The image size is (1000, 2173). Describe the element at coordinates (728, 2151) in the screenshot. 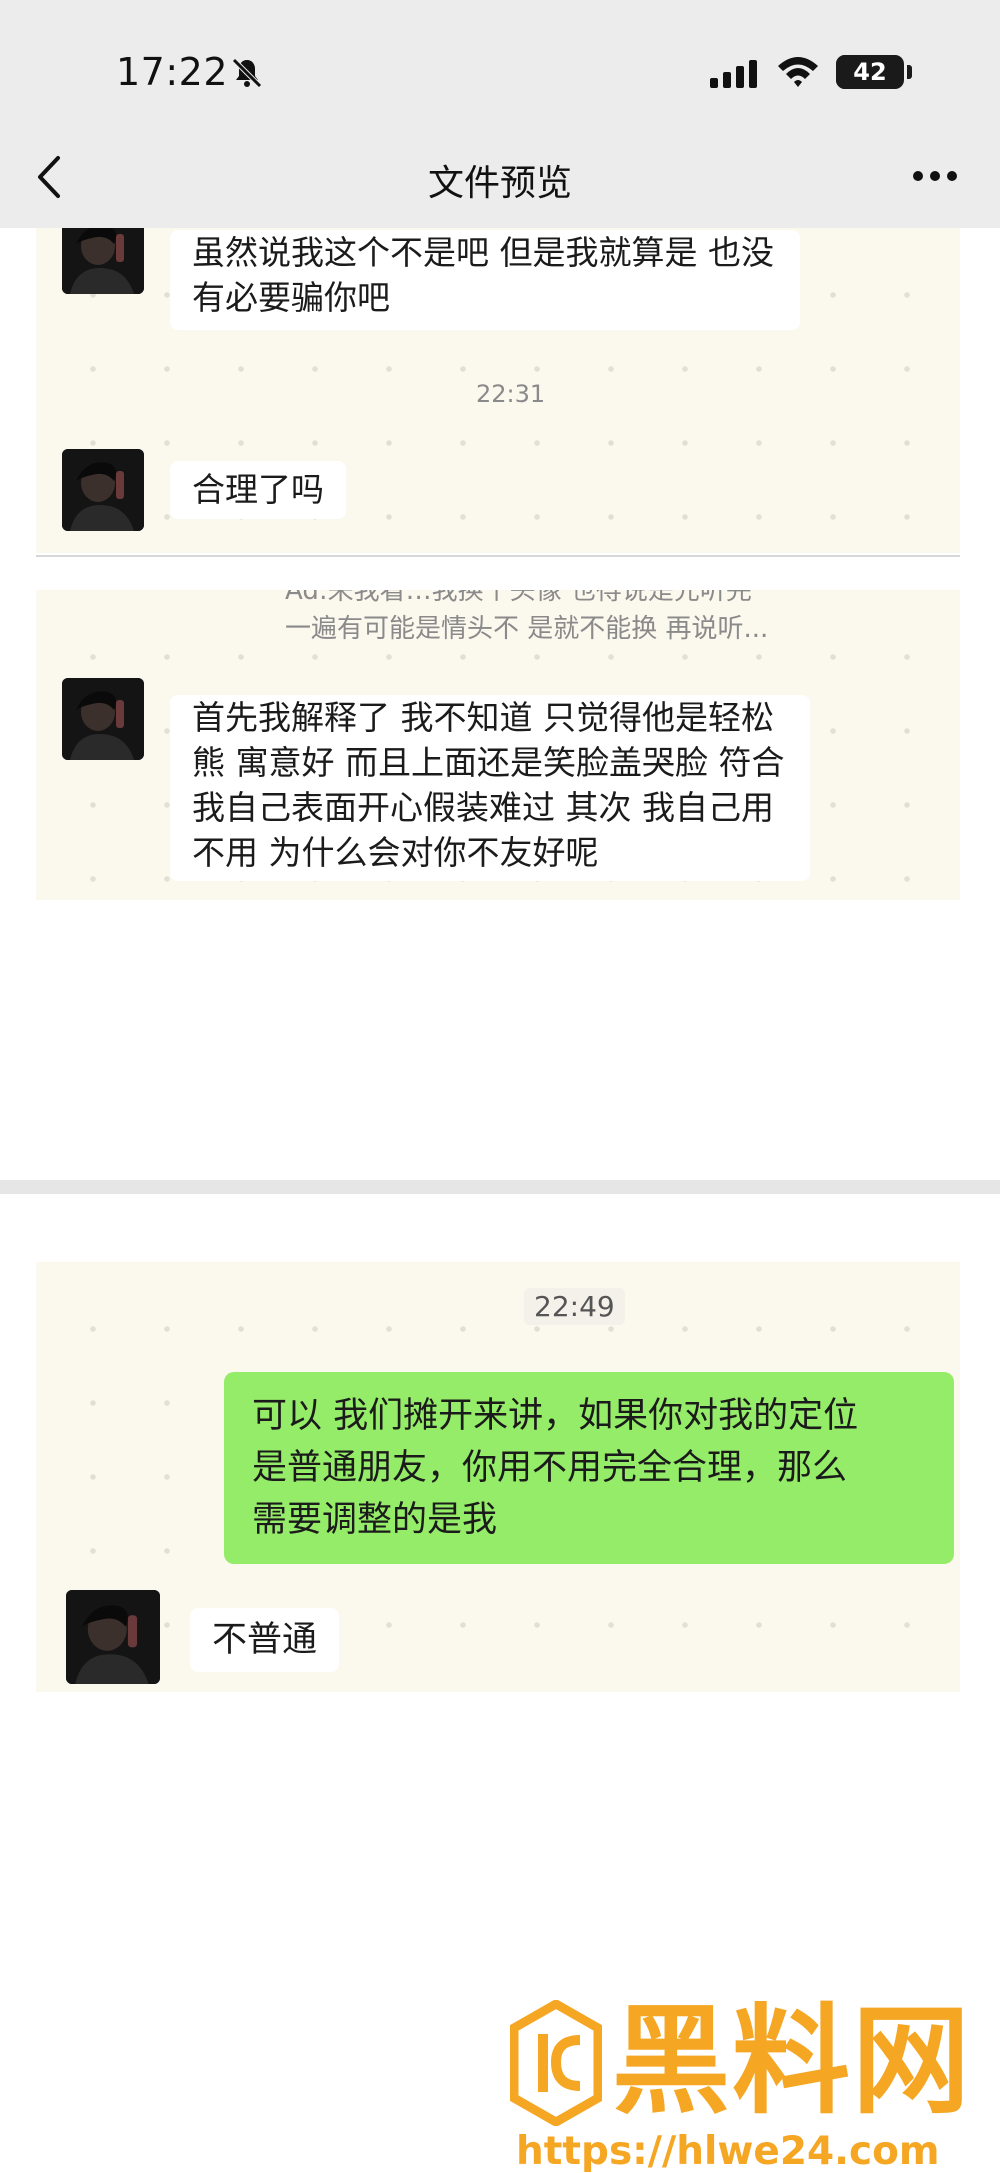

I see `watermark-url: https://hlwe24.com` at that location.